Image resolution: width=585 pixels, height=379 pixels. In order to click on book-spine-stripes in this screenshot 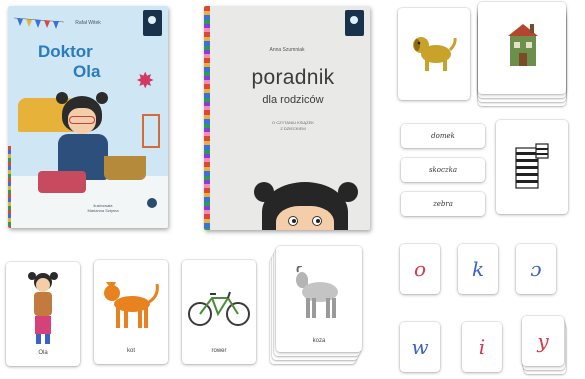, I will do `click(207, 118)`.